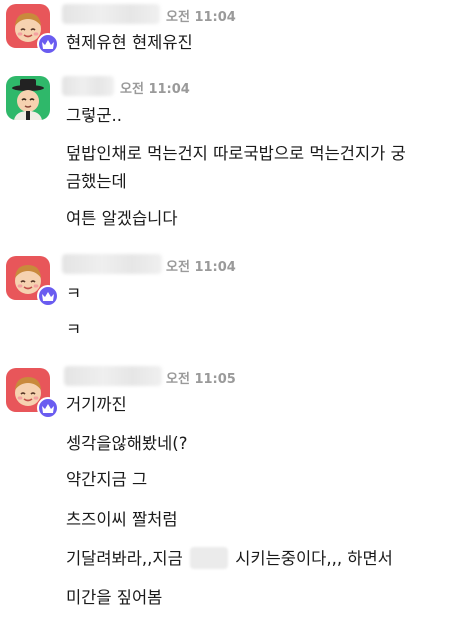 The image size is (460, 633). Describe the element at coordinates (201, 379) in the screenshot. I see `message-time: 오전 11:05` at that location.